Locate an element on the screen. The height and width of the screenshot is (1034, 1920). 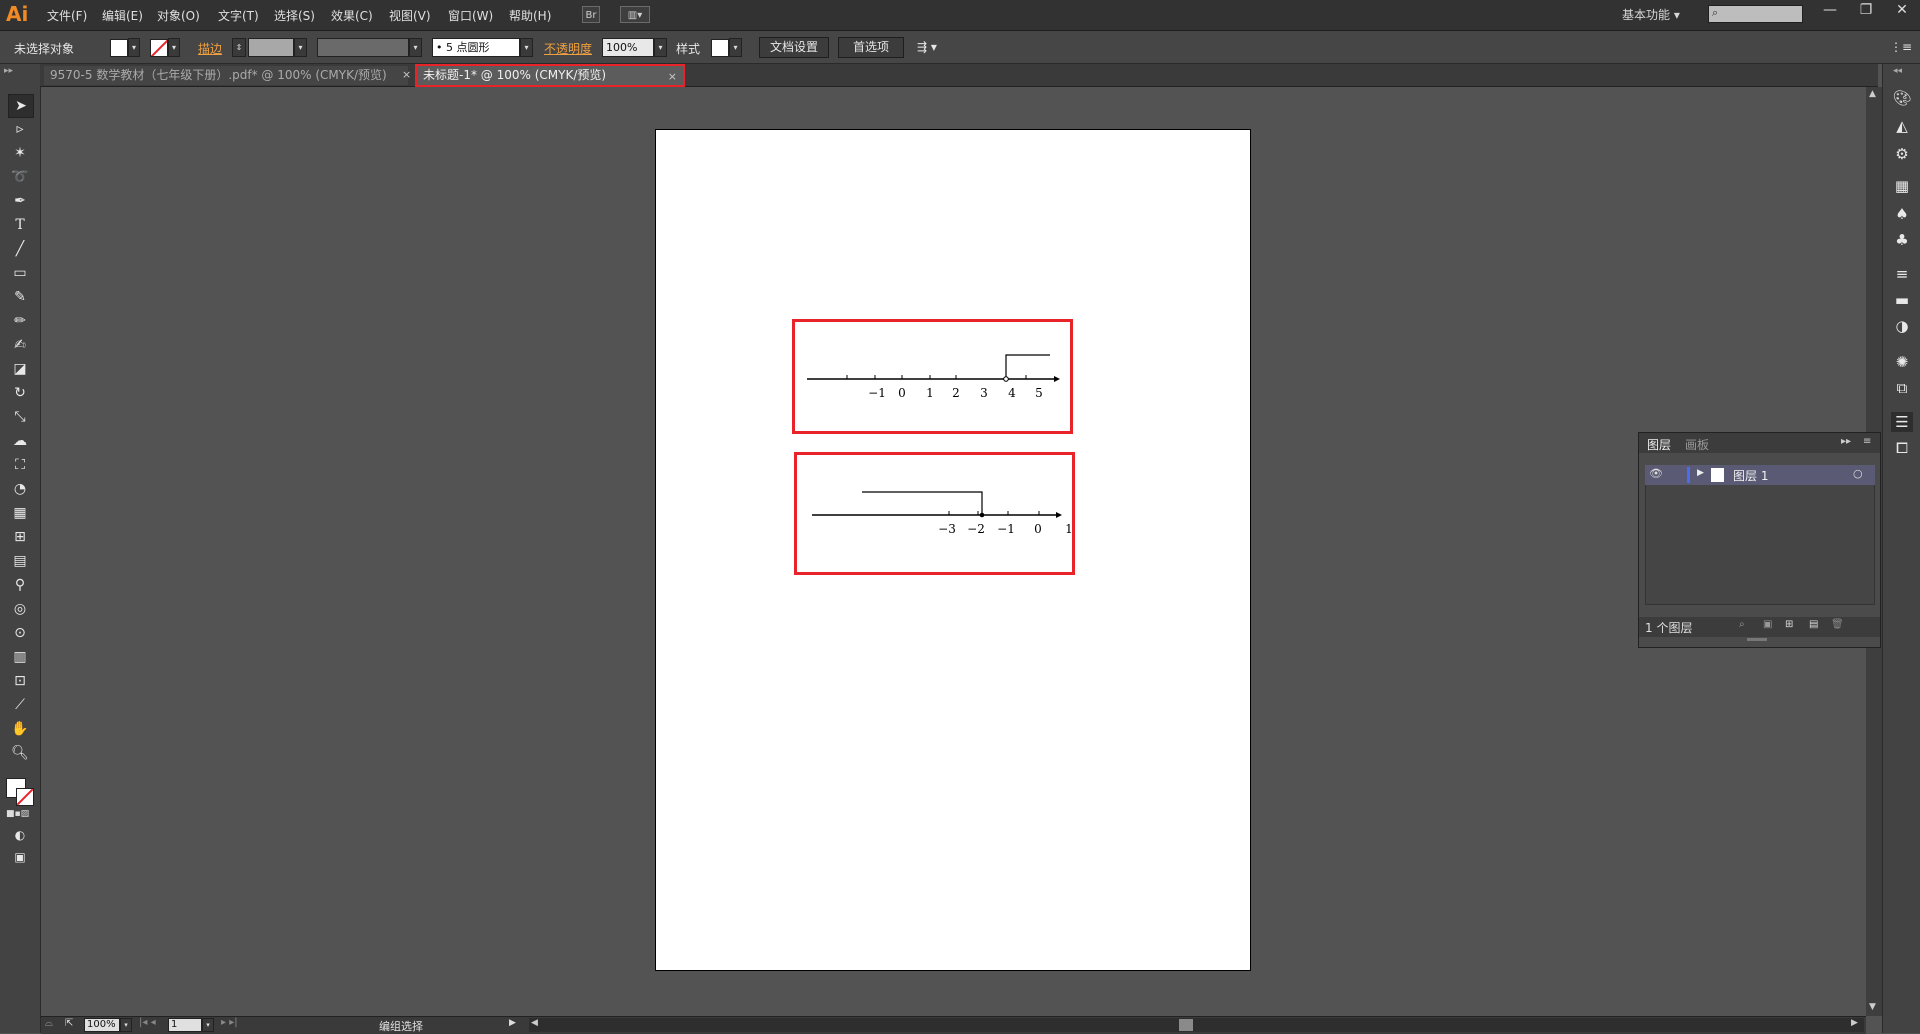
search-input: ⌕ is located at coordinates (1755, 14).